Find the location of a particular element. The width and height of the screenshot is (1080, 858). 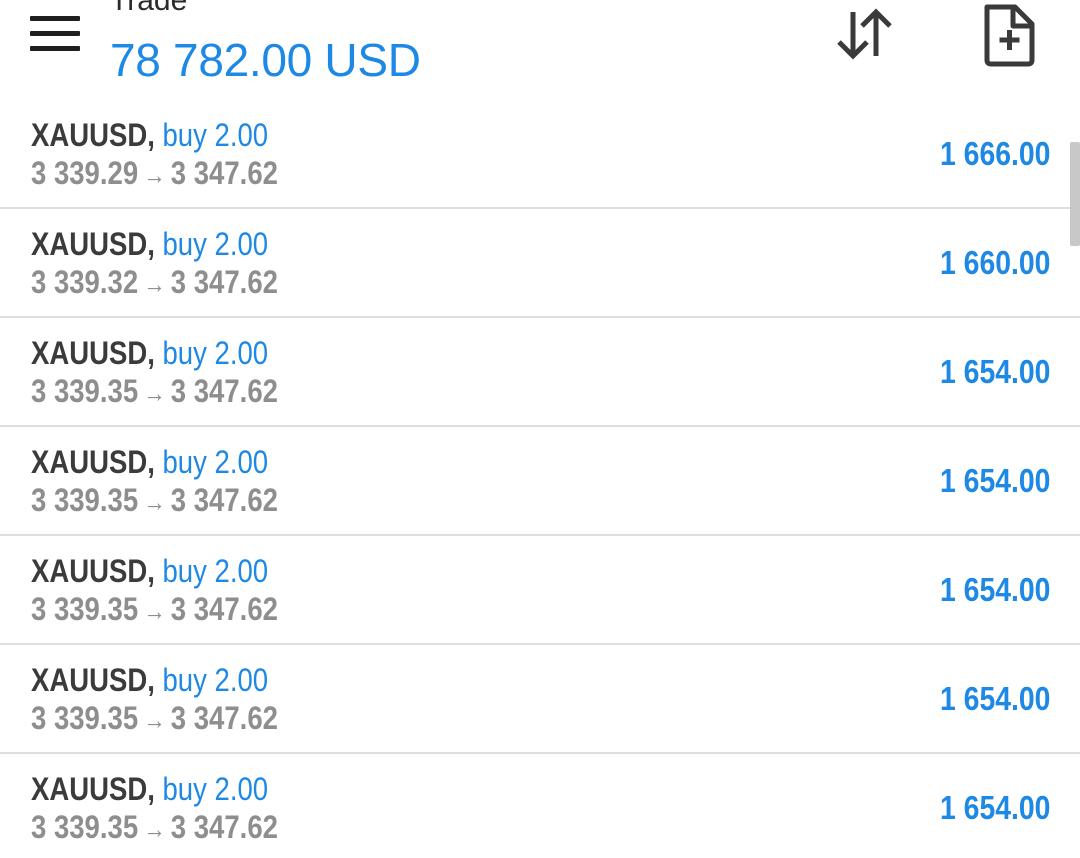

open-price: 3 339.29 is located at coordinates (85, 173).